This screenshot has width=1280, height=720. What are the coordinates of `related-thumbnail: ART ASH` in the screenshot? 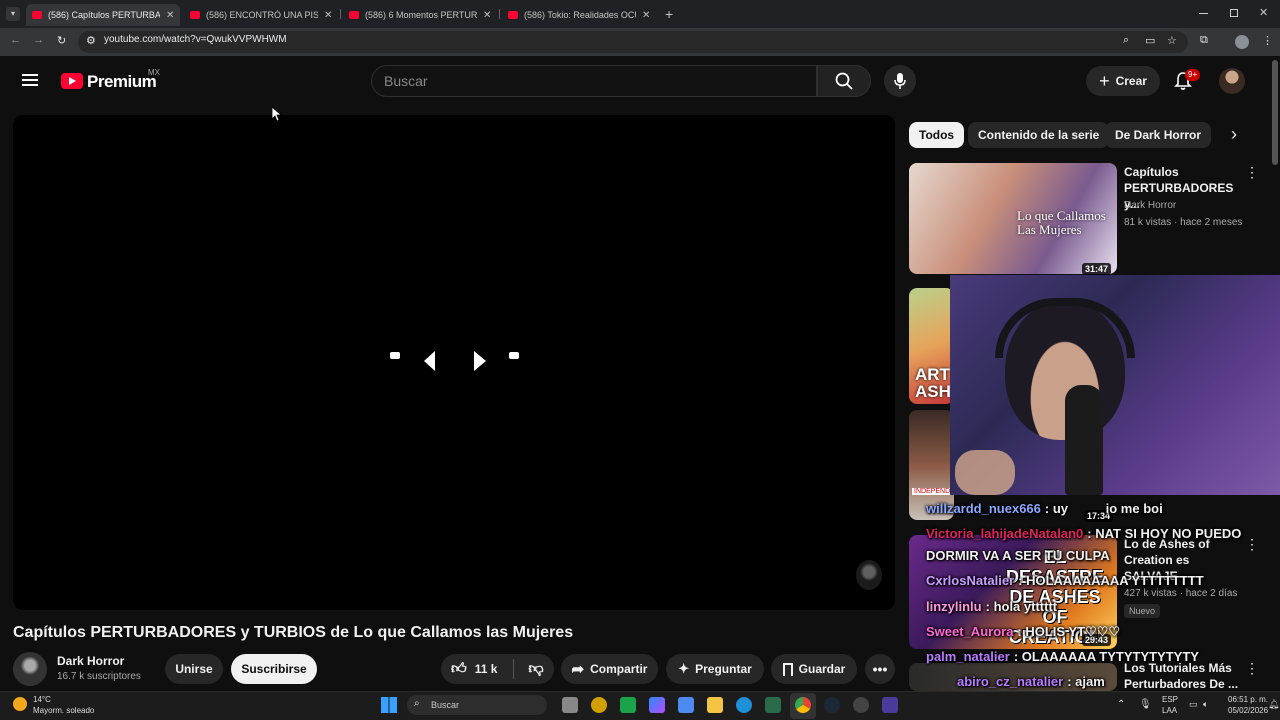 It's located at (931, 346).